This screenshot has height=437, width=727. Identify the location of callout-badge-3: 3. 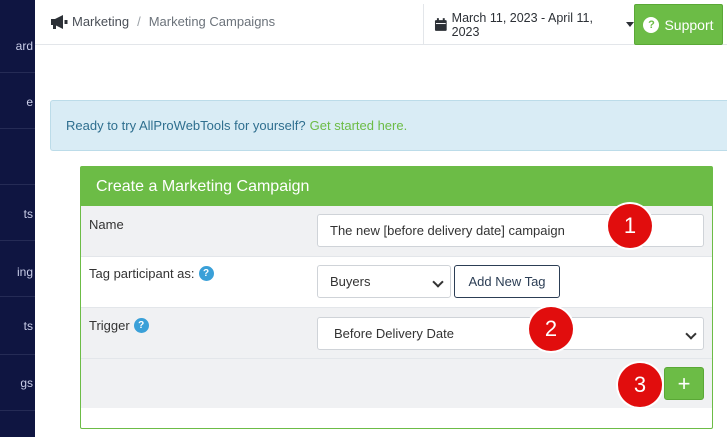
(640, 385).